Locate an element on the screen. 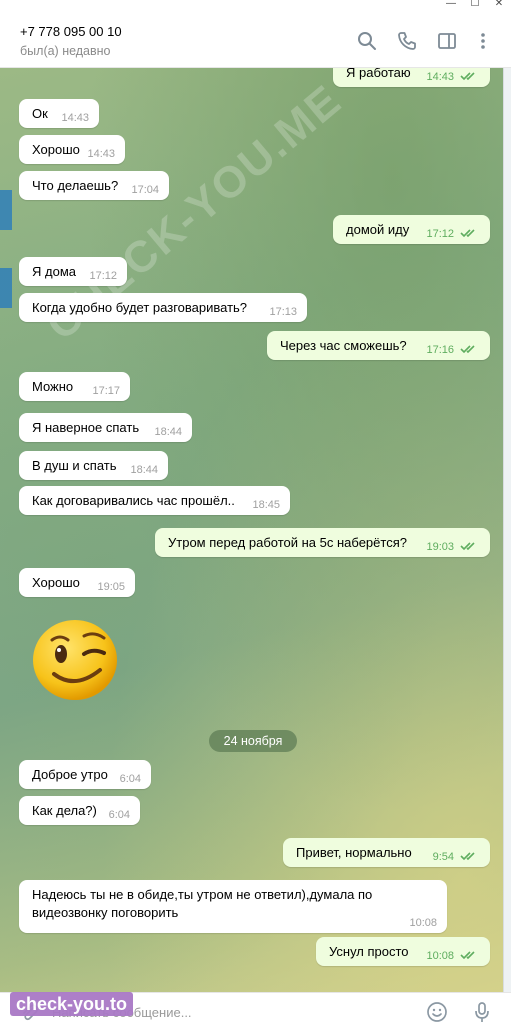 The width and height of the screenshot is (511, 1030). message-text: Через час сможешь? is located at coordinates (343, 345).